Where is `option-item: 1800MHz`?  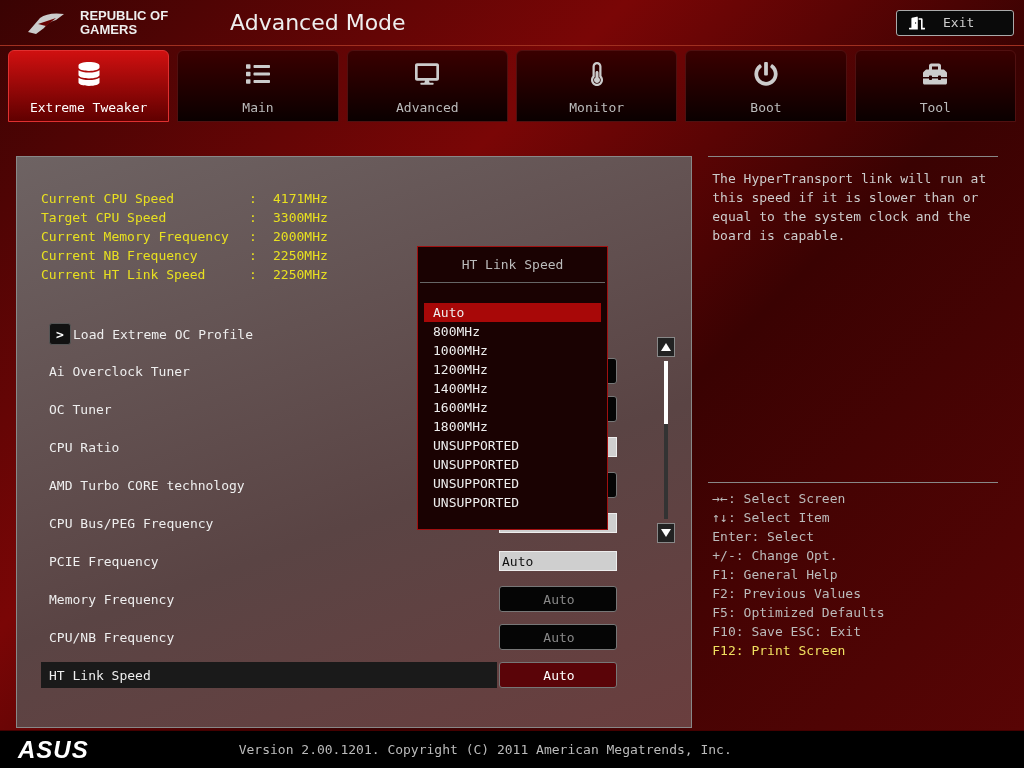 option-item: 1800MHz is located at coordinates (512, 426).